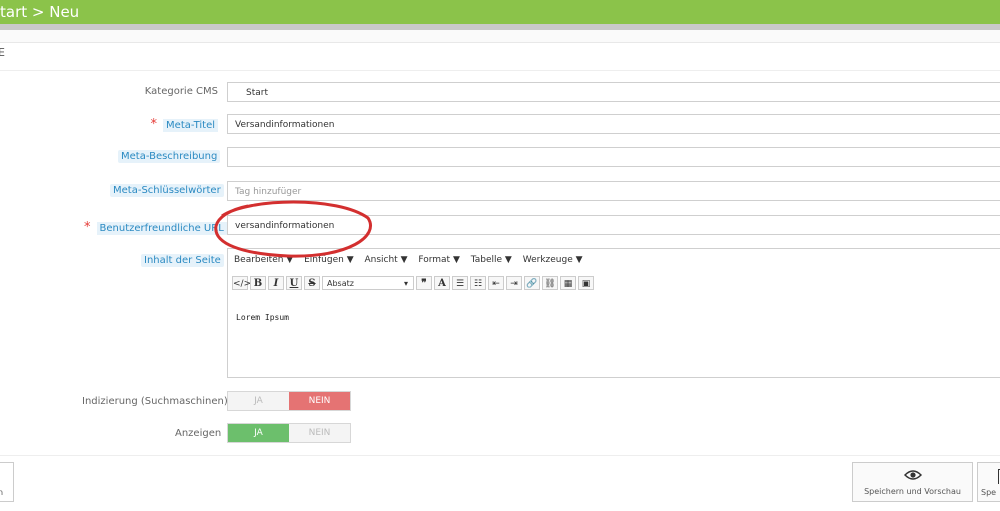 The width and height of the screenshot is (1000, 511). I want to click on strikethrough-icon: S, so click(312, 283).